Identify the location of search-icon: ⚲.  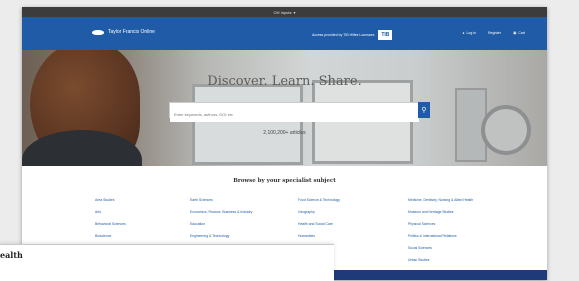
(424, 110).